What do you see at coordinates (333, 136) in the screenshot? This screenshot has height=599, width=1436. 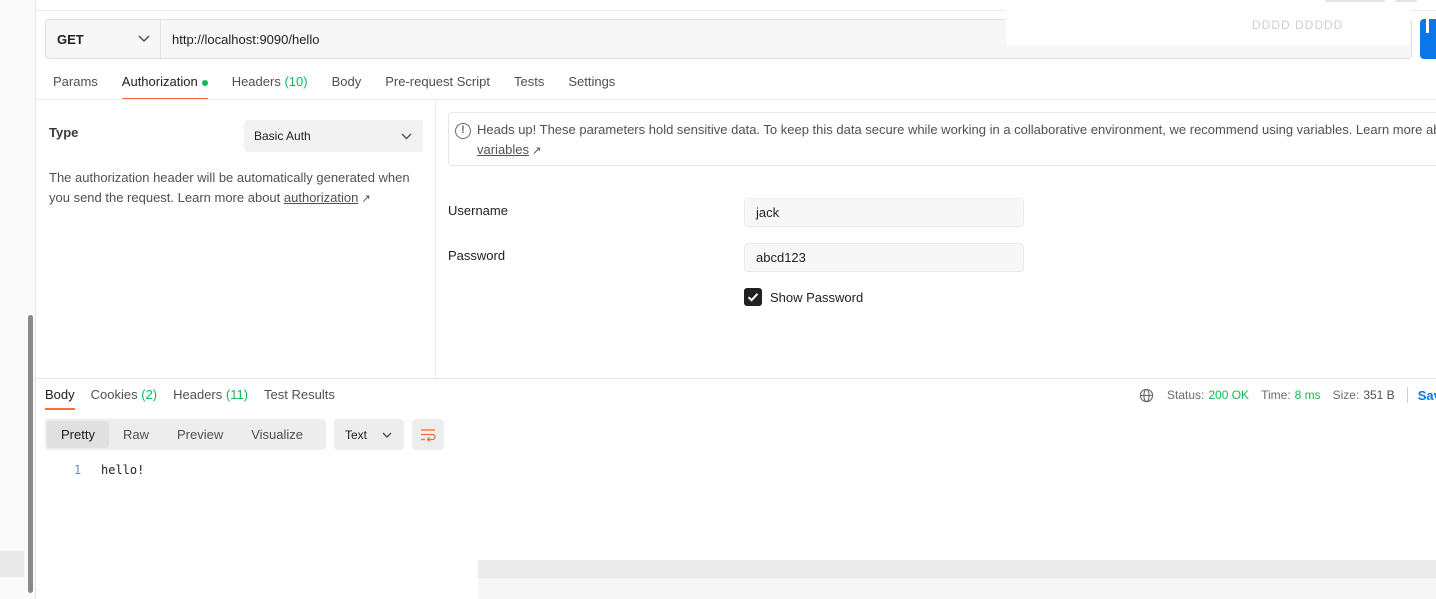 I see `auth-type-select: Basic Auth` at bounding box center [333, 136].